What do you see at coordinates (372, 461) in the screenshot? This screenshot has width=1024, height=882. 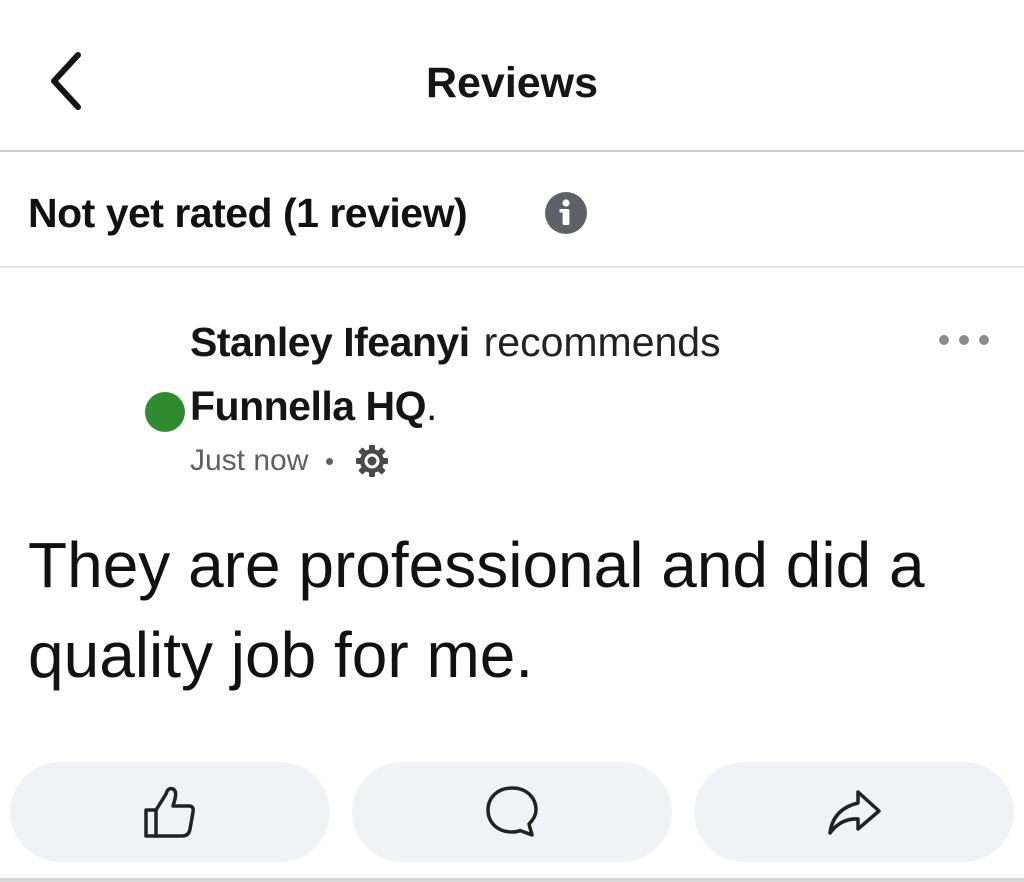 I see `public-gear-icon` at bounding box center [372, 461].